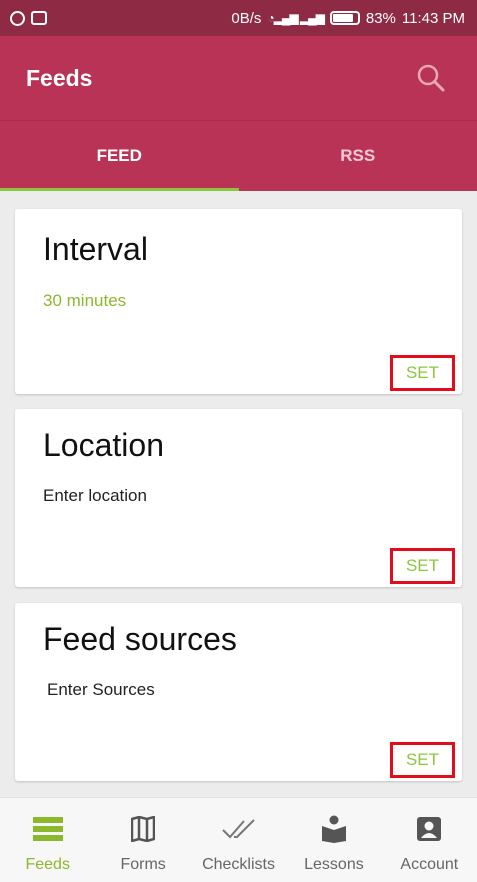 This screenshot has width=477, height=882. What do you see at coordinates (39, 18) in the screenshot?
I see `image-icon` at bounding box center [39, 18].